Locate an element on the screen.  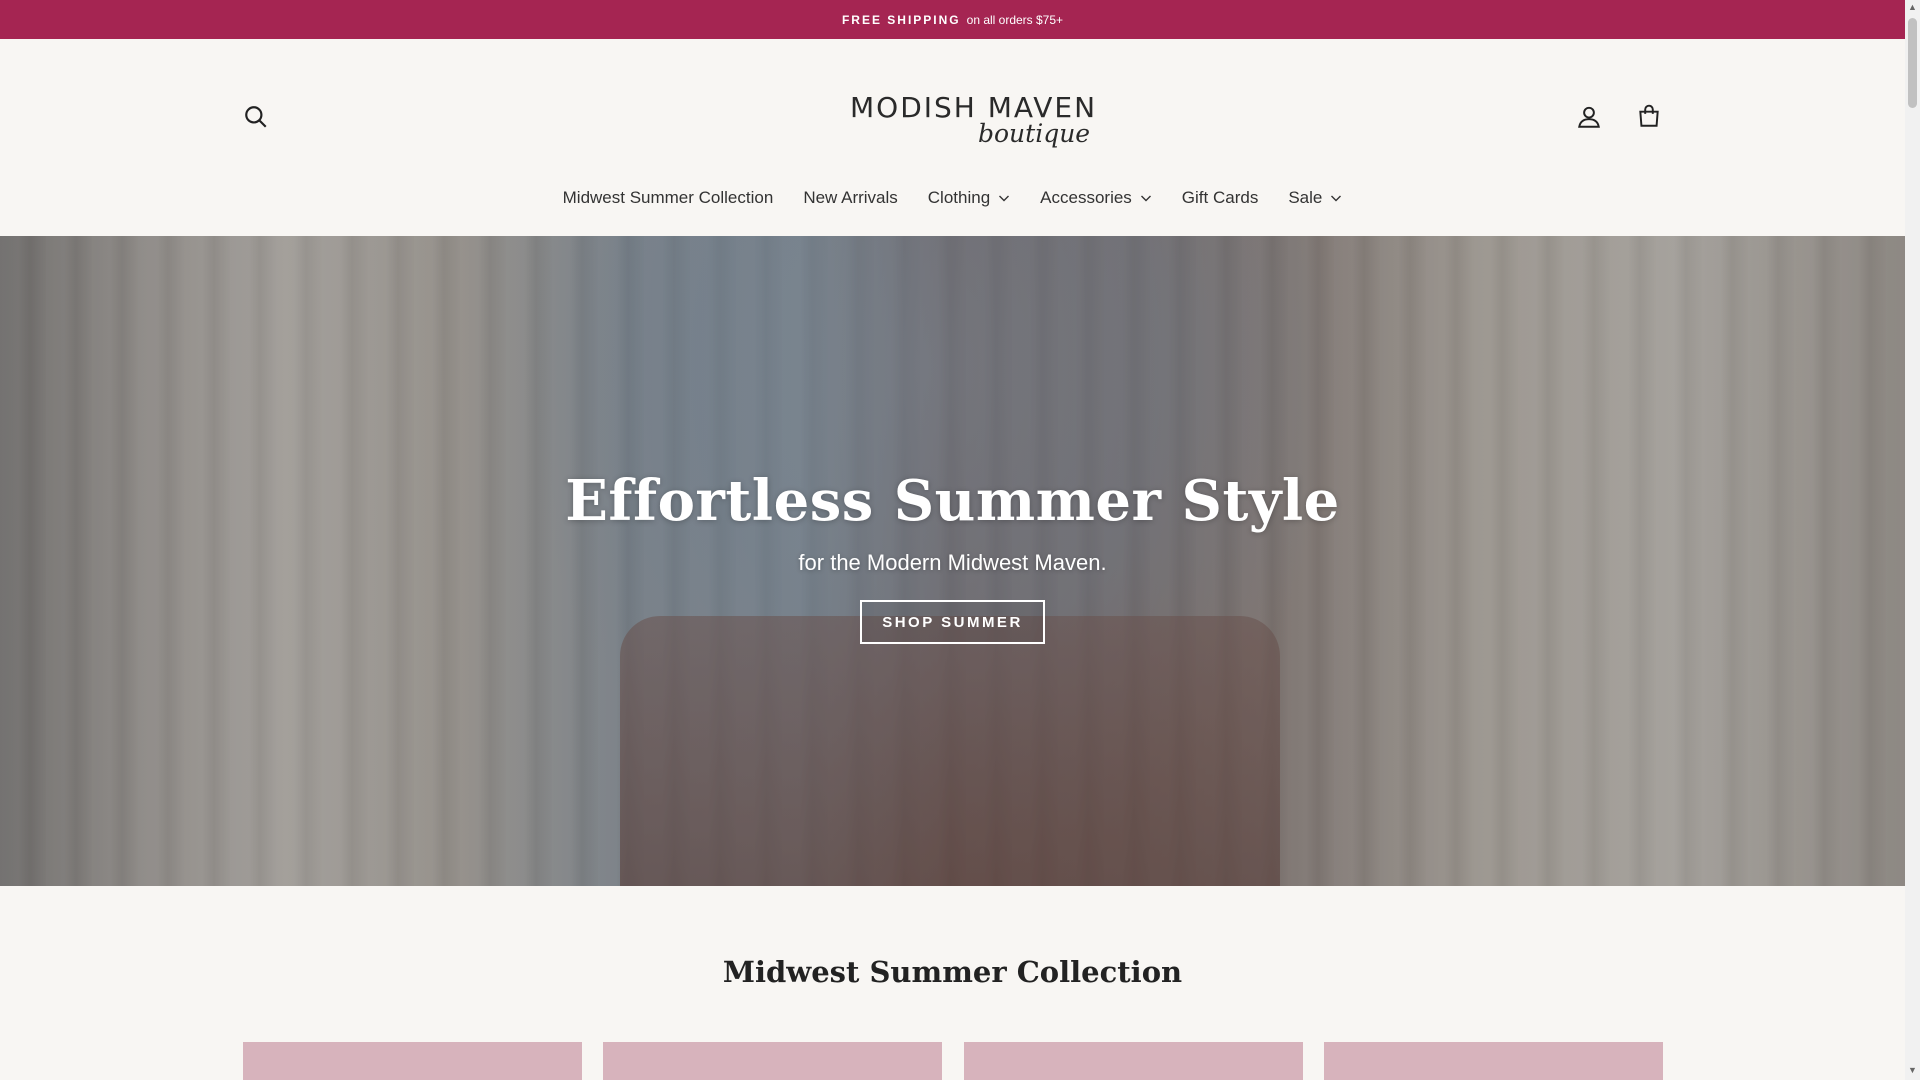
announcement-strong: FREE SHIPPING is located at coordinates (901, 19).